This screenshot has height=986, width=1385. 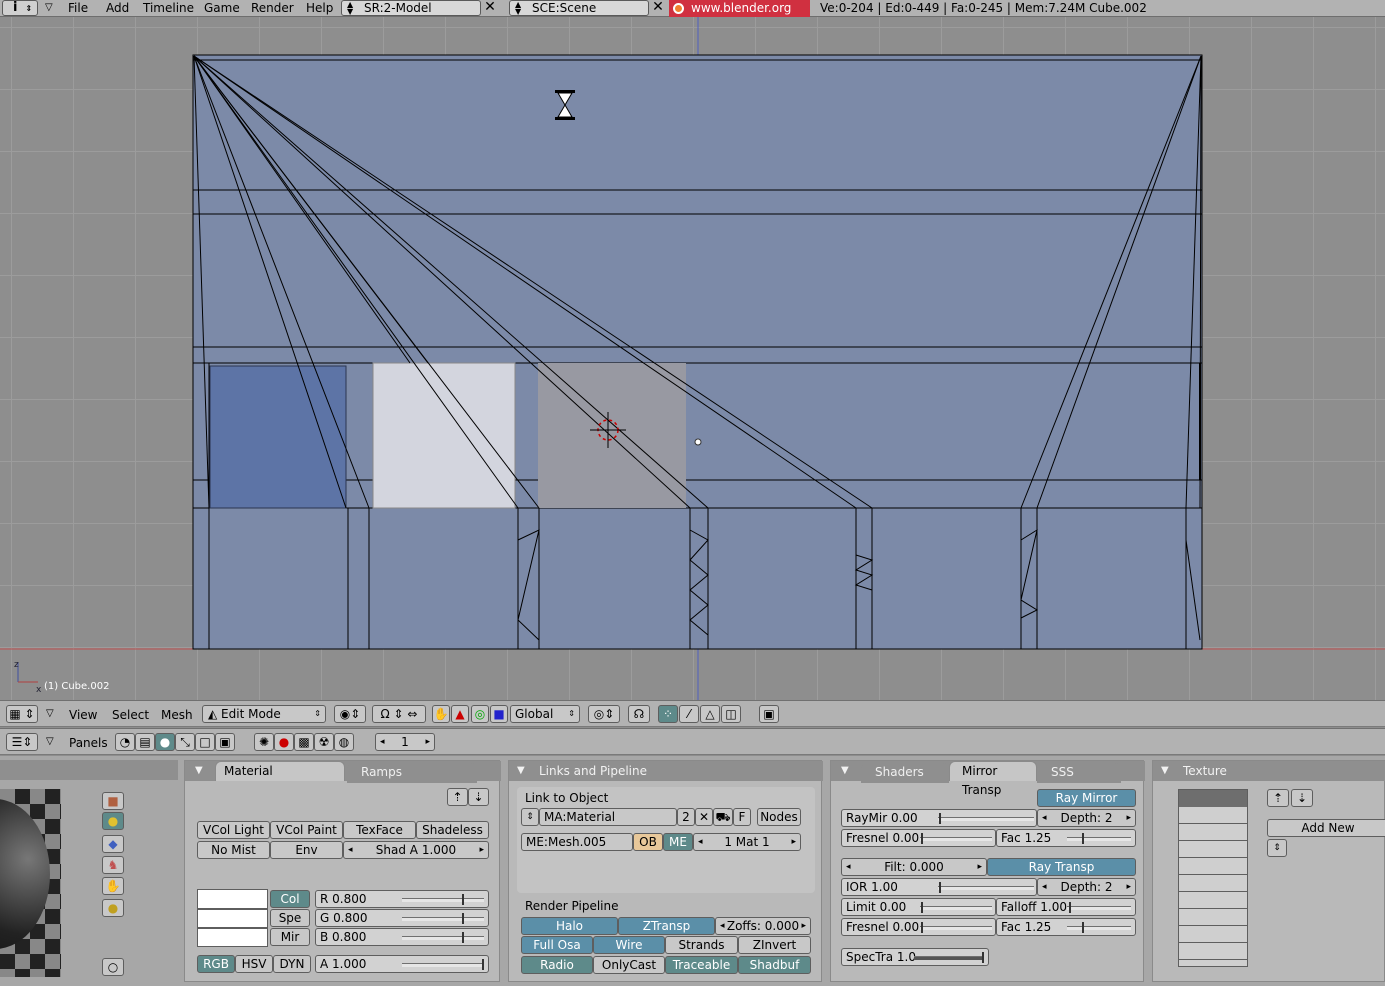 I want to click on falloff-slider: Falloff 1.00, so click(x=1066, y=907).